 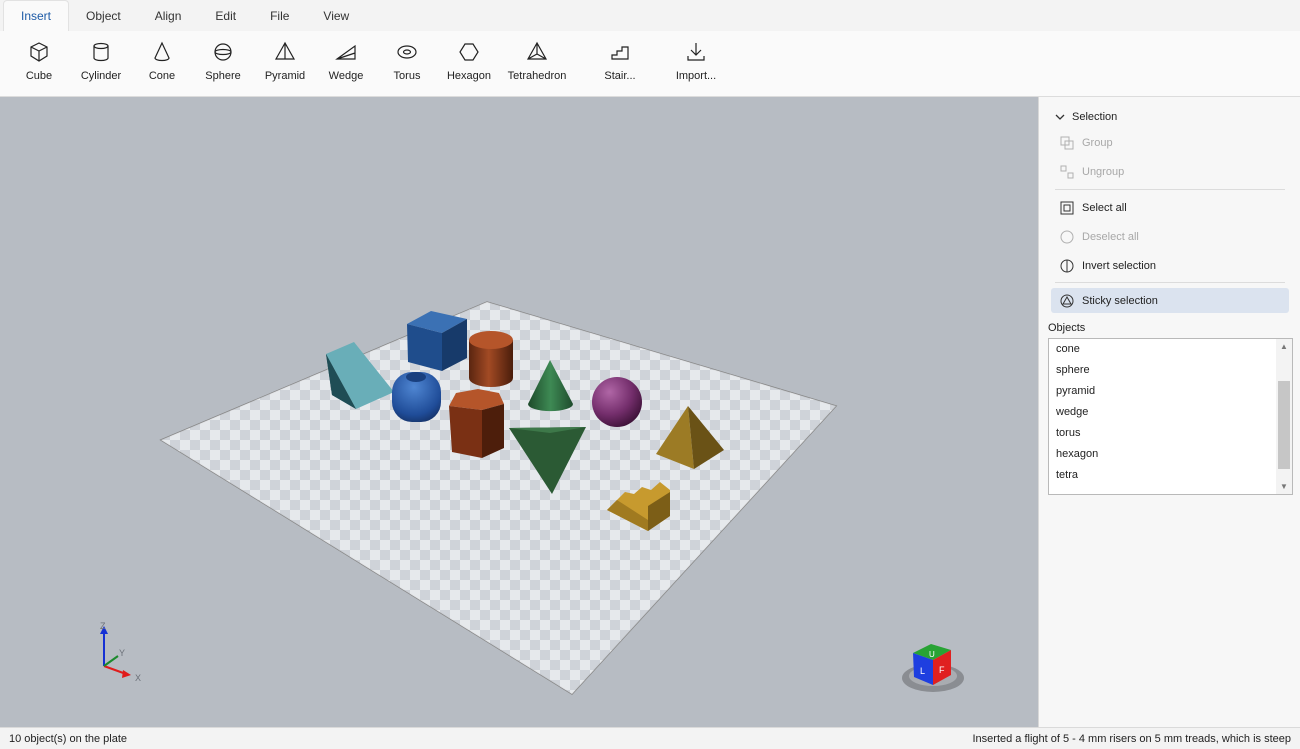 I want to click on tool-label: Cone, so click(x=162, y=76).